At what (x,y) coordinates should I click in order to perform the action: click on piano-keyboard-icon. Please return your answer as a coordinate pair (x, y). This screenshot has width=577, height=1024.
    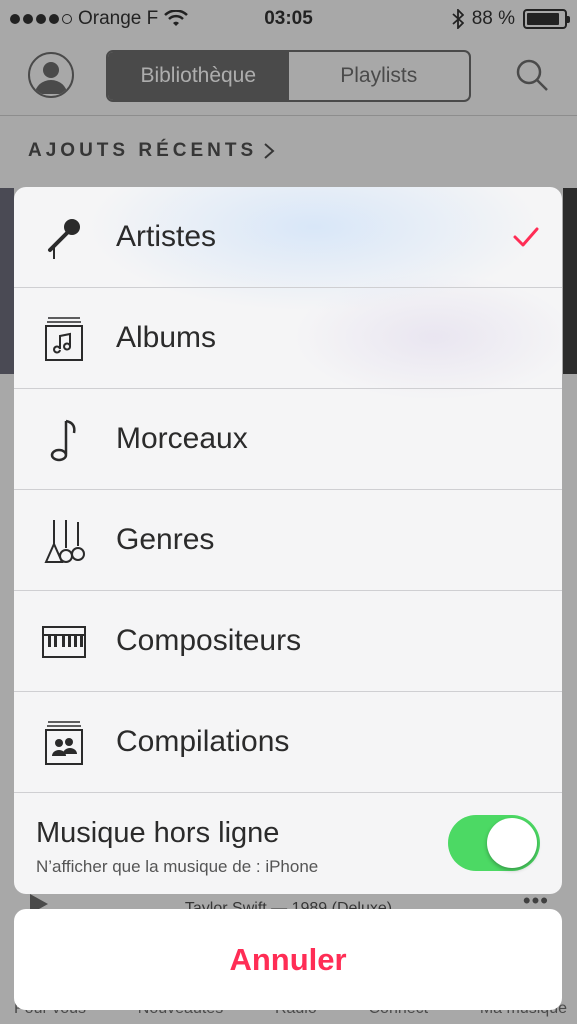
    Looking at the image, I should click on (64, 642).